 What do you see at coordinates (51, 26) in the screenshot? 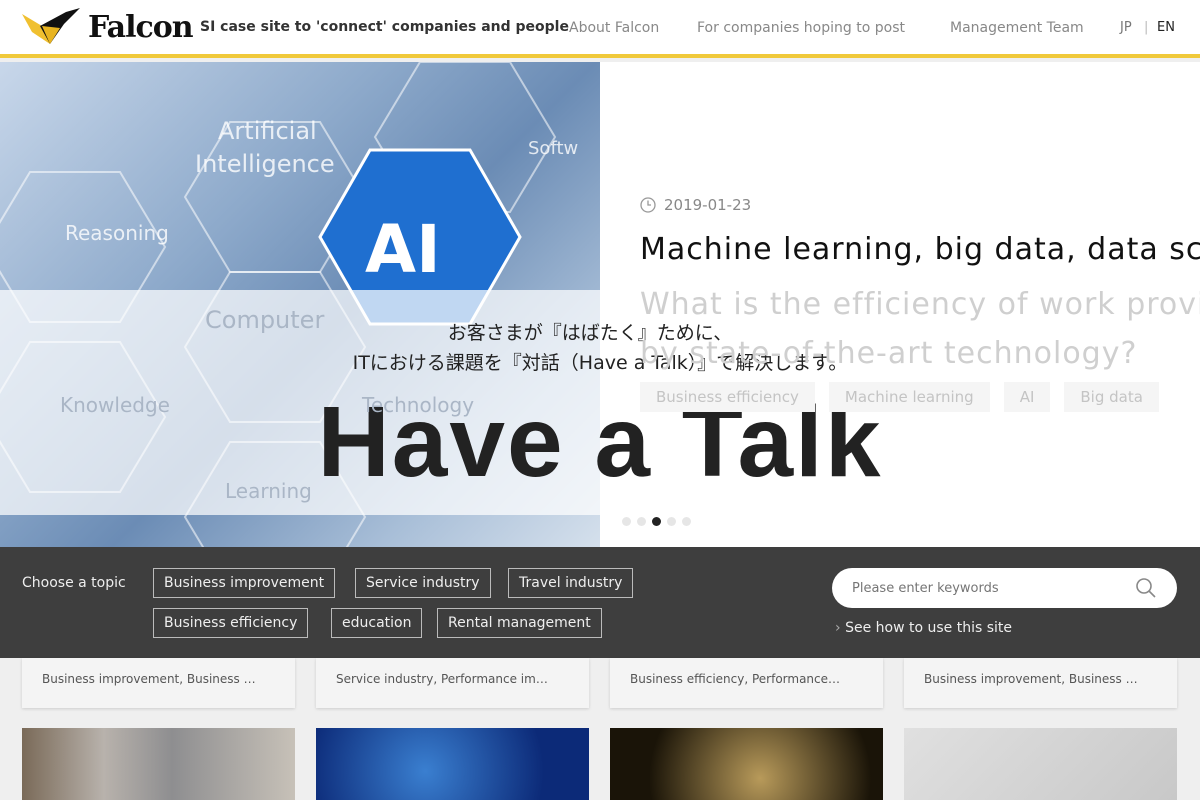
I see `falcon-bird-icon` at bounding box center [51, 26].